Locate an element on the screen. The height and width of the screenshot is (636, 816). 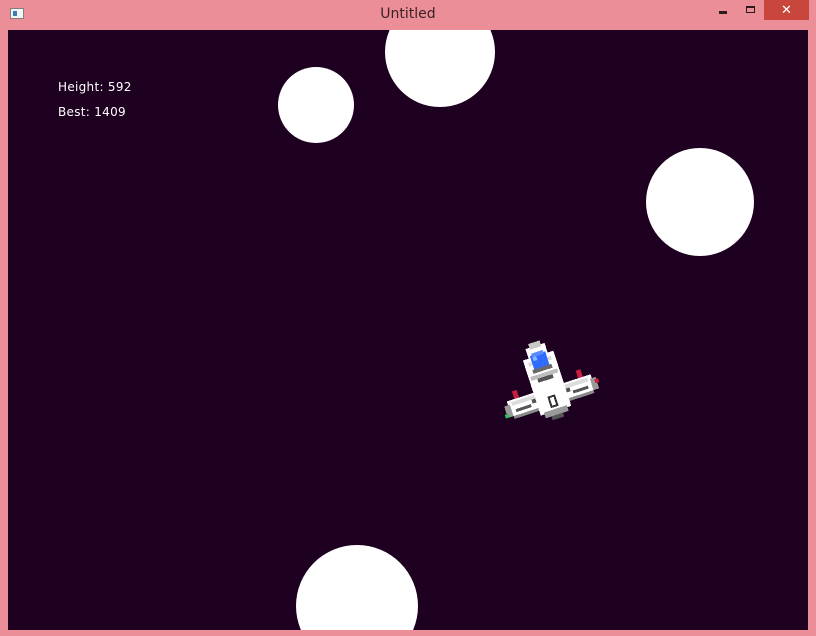
best-readout: Best: 1409 is located at coordinates (92, 112).